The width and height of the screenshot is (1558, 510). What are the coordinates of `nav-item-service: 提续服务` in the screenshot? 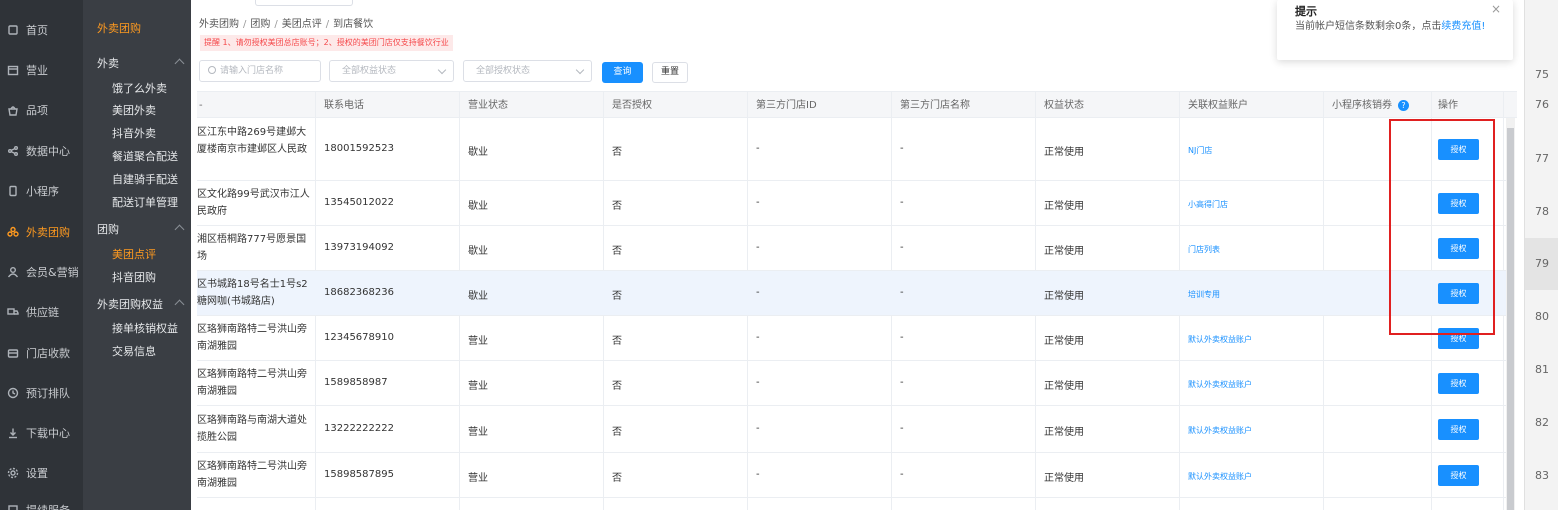 It's located at (41, 505).